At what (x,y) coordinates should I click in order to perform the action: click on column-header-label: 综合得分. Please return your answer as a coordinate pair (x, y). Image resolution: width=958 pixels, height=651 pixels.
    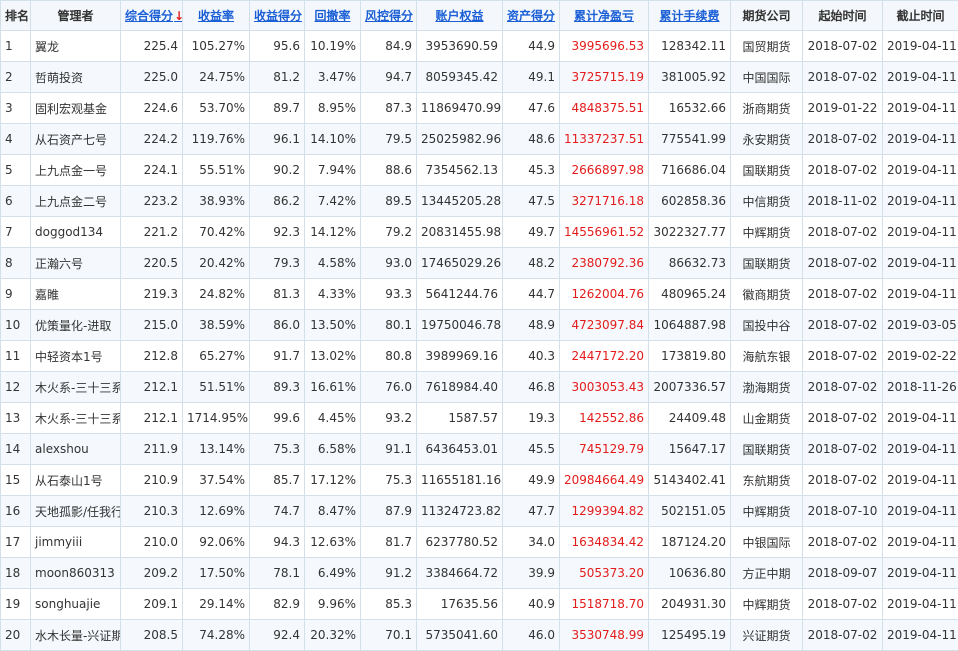
    Looking at the image, I should click on (149, 16).